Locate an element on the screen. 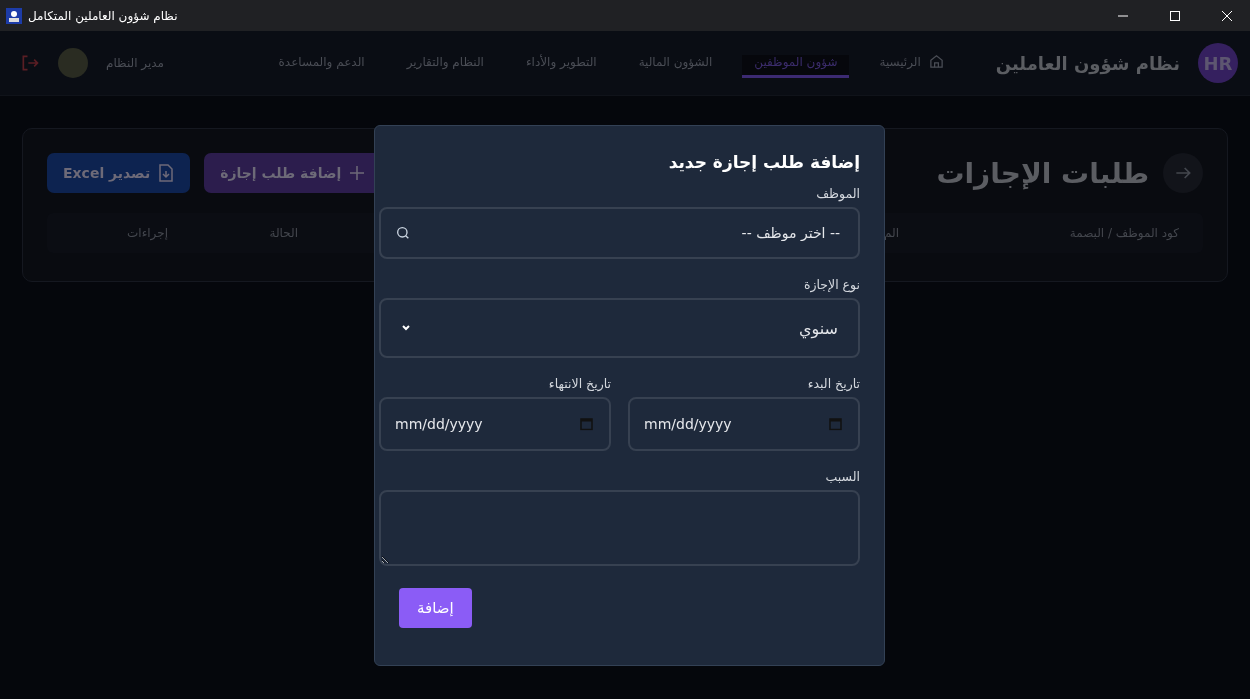 This screenshot has height=699, width=1250. export-button: تصدير Excel is located at coordinates (119, 173).